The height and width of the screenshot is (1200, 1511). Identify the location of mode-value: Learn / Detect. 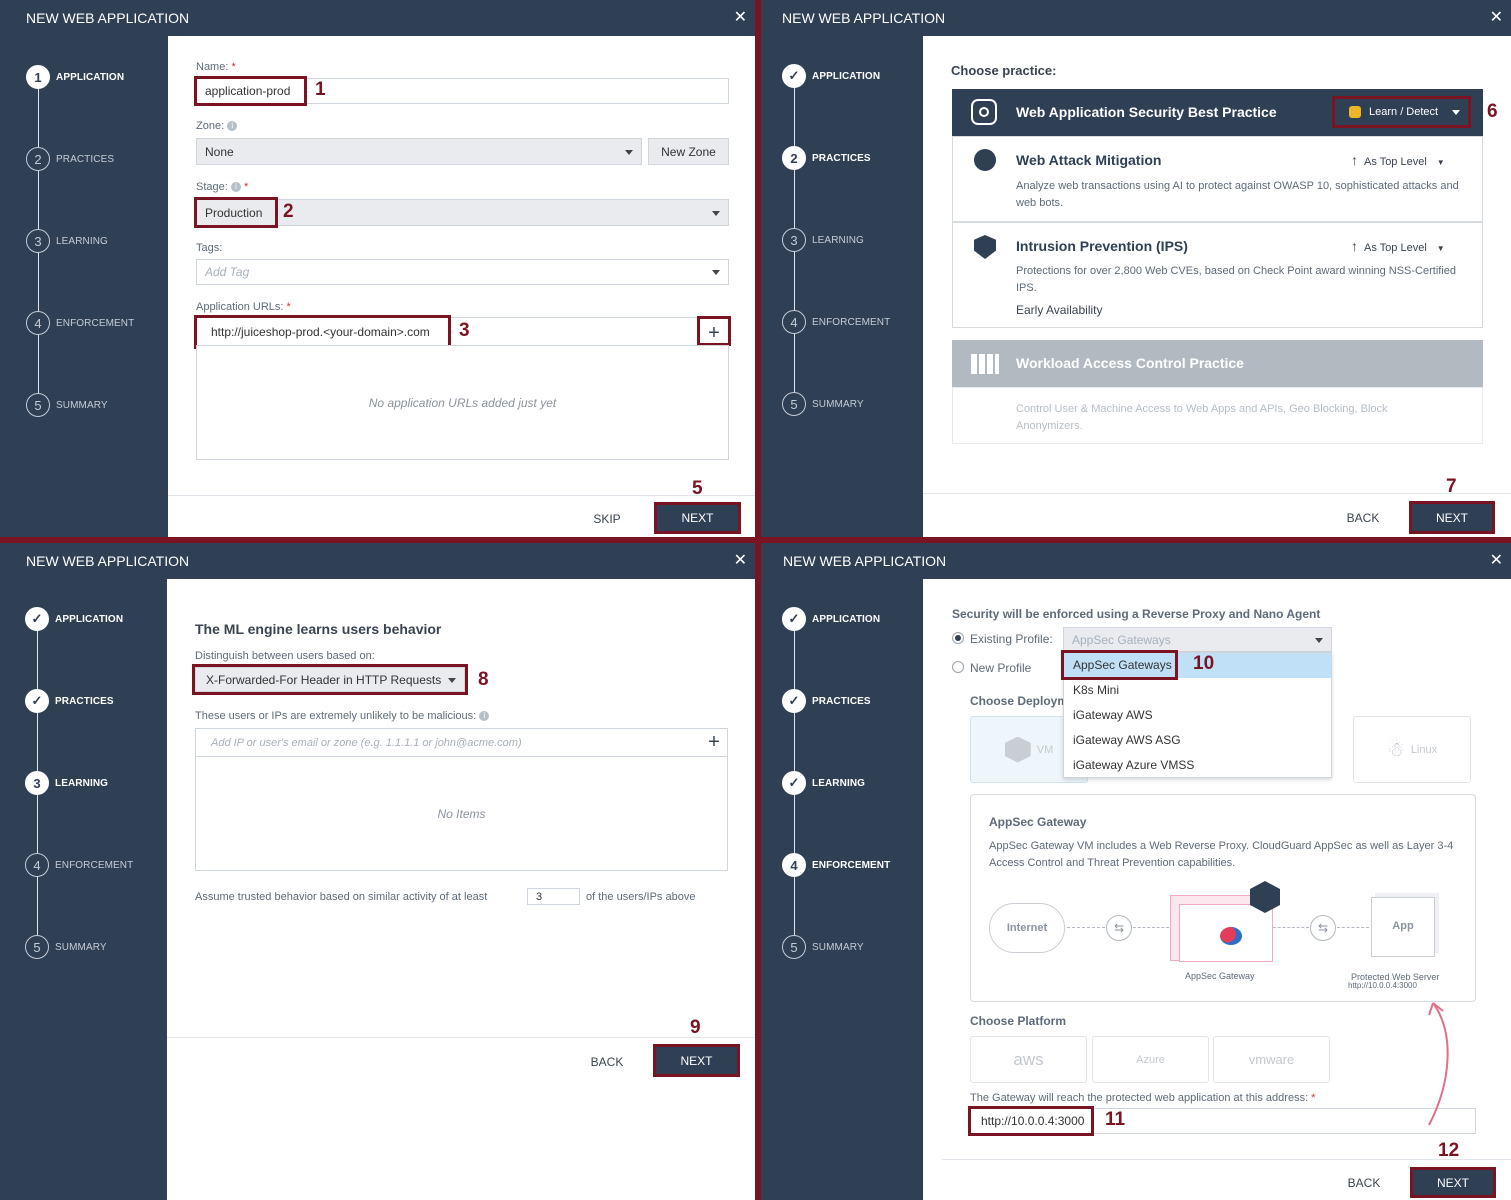
(1404, 112).